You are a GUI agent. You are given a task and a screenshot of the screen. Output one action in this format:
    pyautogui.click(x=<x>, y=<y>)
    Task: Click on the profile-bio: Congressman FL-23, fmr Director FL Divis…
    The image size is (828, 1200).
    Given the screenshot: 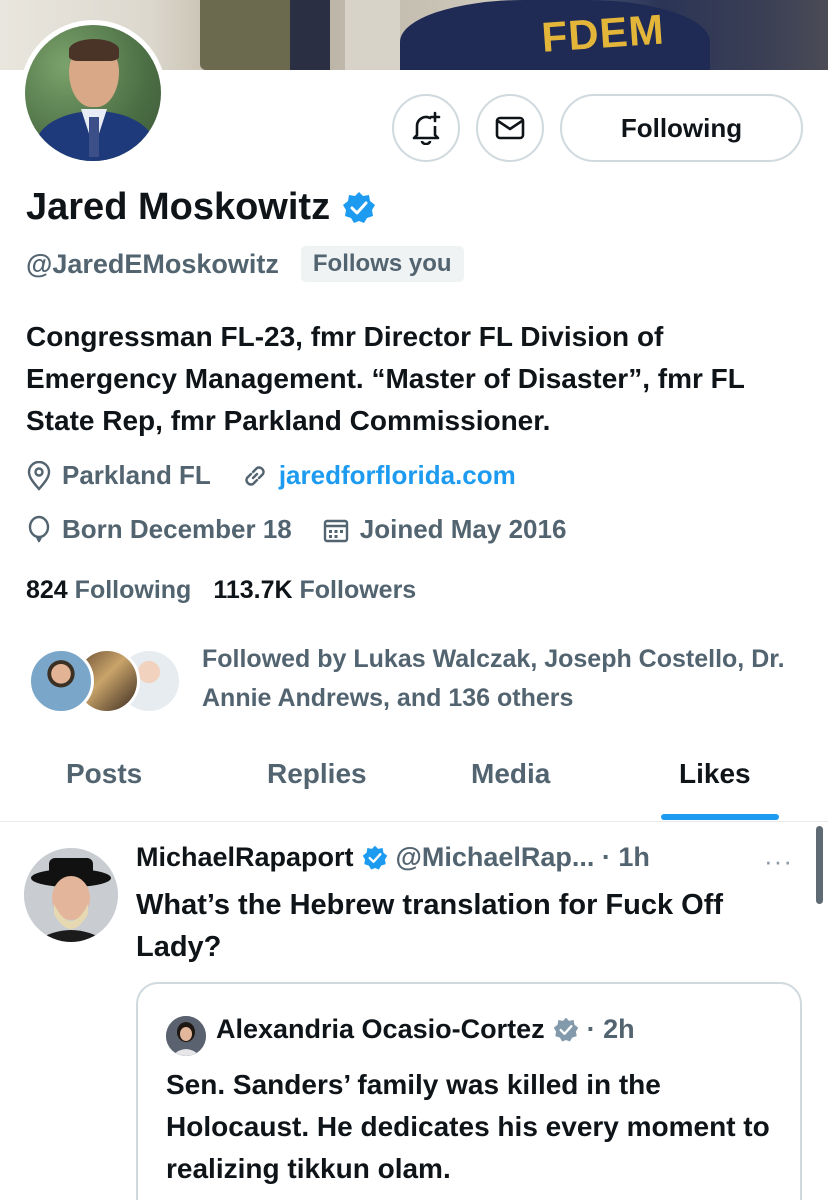 What is the action you would take?
    pyautogui.click(x=385, y=378)
    